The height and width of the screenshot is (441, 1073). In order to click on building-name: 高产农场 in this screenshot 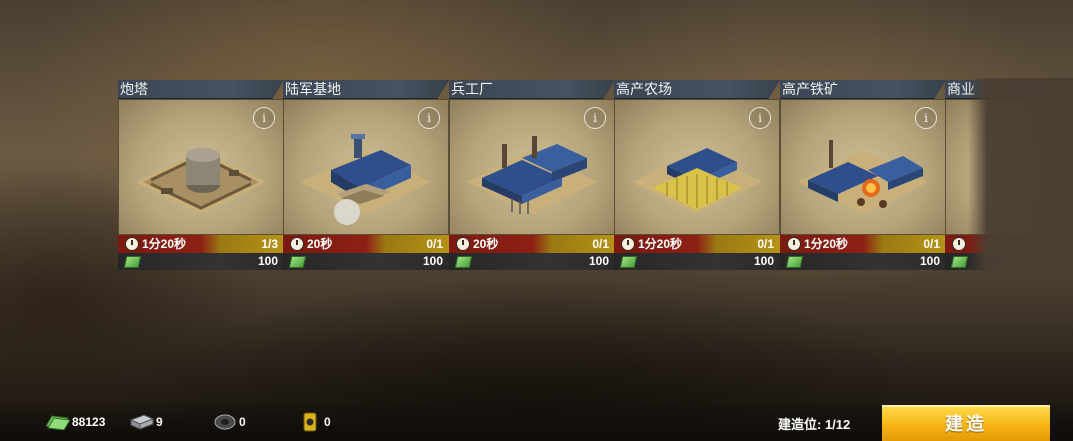, I will do `click(697, 89)`.